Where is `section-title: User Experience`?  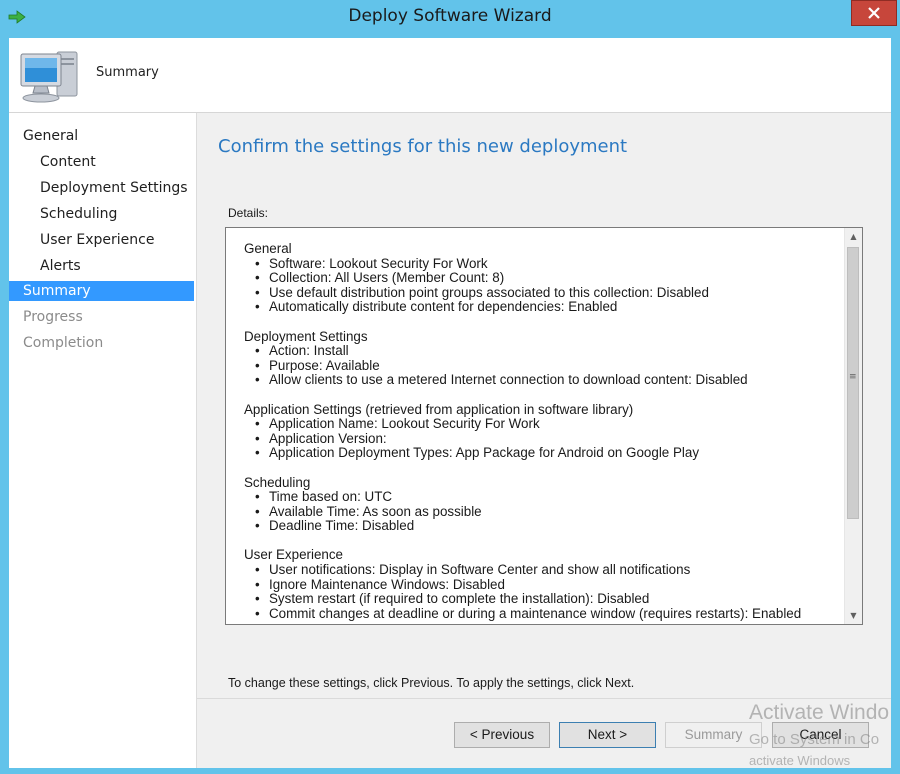
section-title: User Experience is located at coordinates (293, 555).